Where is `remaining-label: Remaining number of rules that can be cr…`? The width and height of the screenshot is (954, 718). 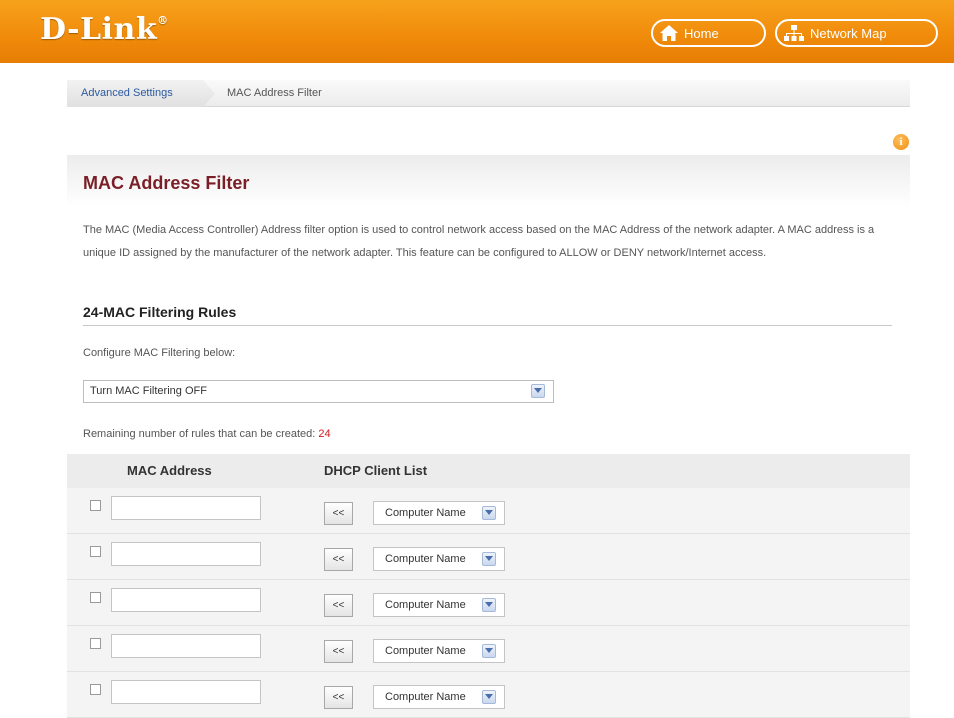
remaining-label: Remaining number of rules that can be cr… is located at coordinates (199, 434).